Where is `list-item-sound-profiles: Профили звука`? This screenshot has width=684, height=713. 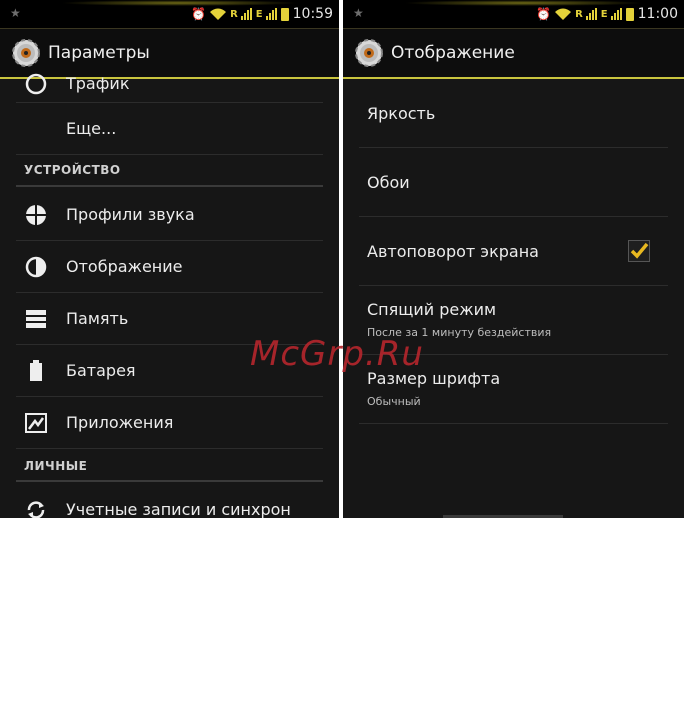
list-item-sound-profiles: Профили звука is located at coordinates (169, 215).